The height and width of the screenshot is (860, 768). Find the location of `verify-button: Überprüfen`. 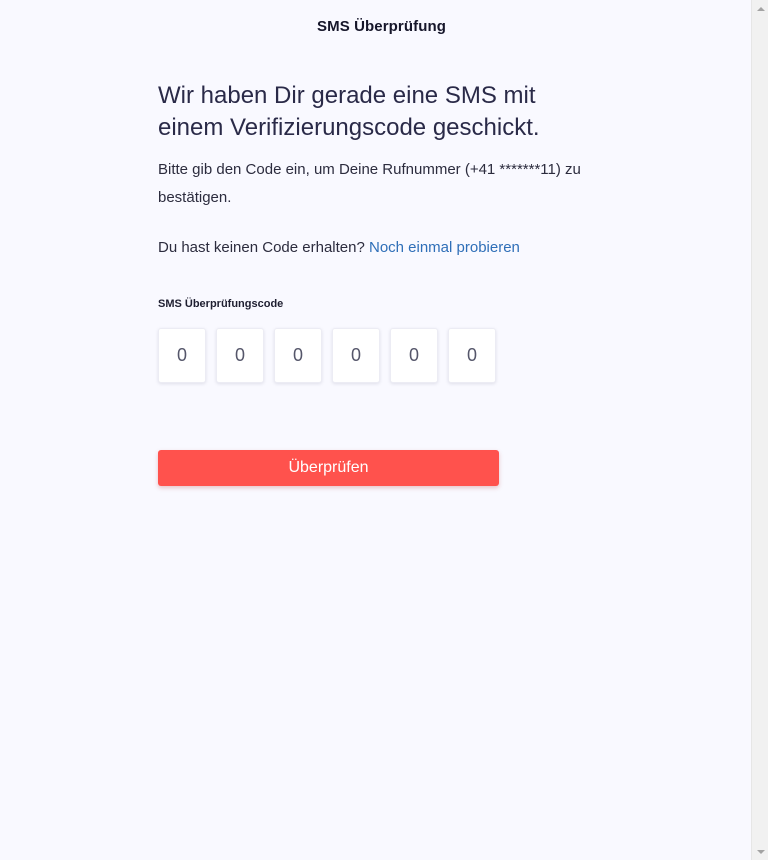

verify-button: Überprüfen is located at coordinates (328, 468).